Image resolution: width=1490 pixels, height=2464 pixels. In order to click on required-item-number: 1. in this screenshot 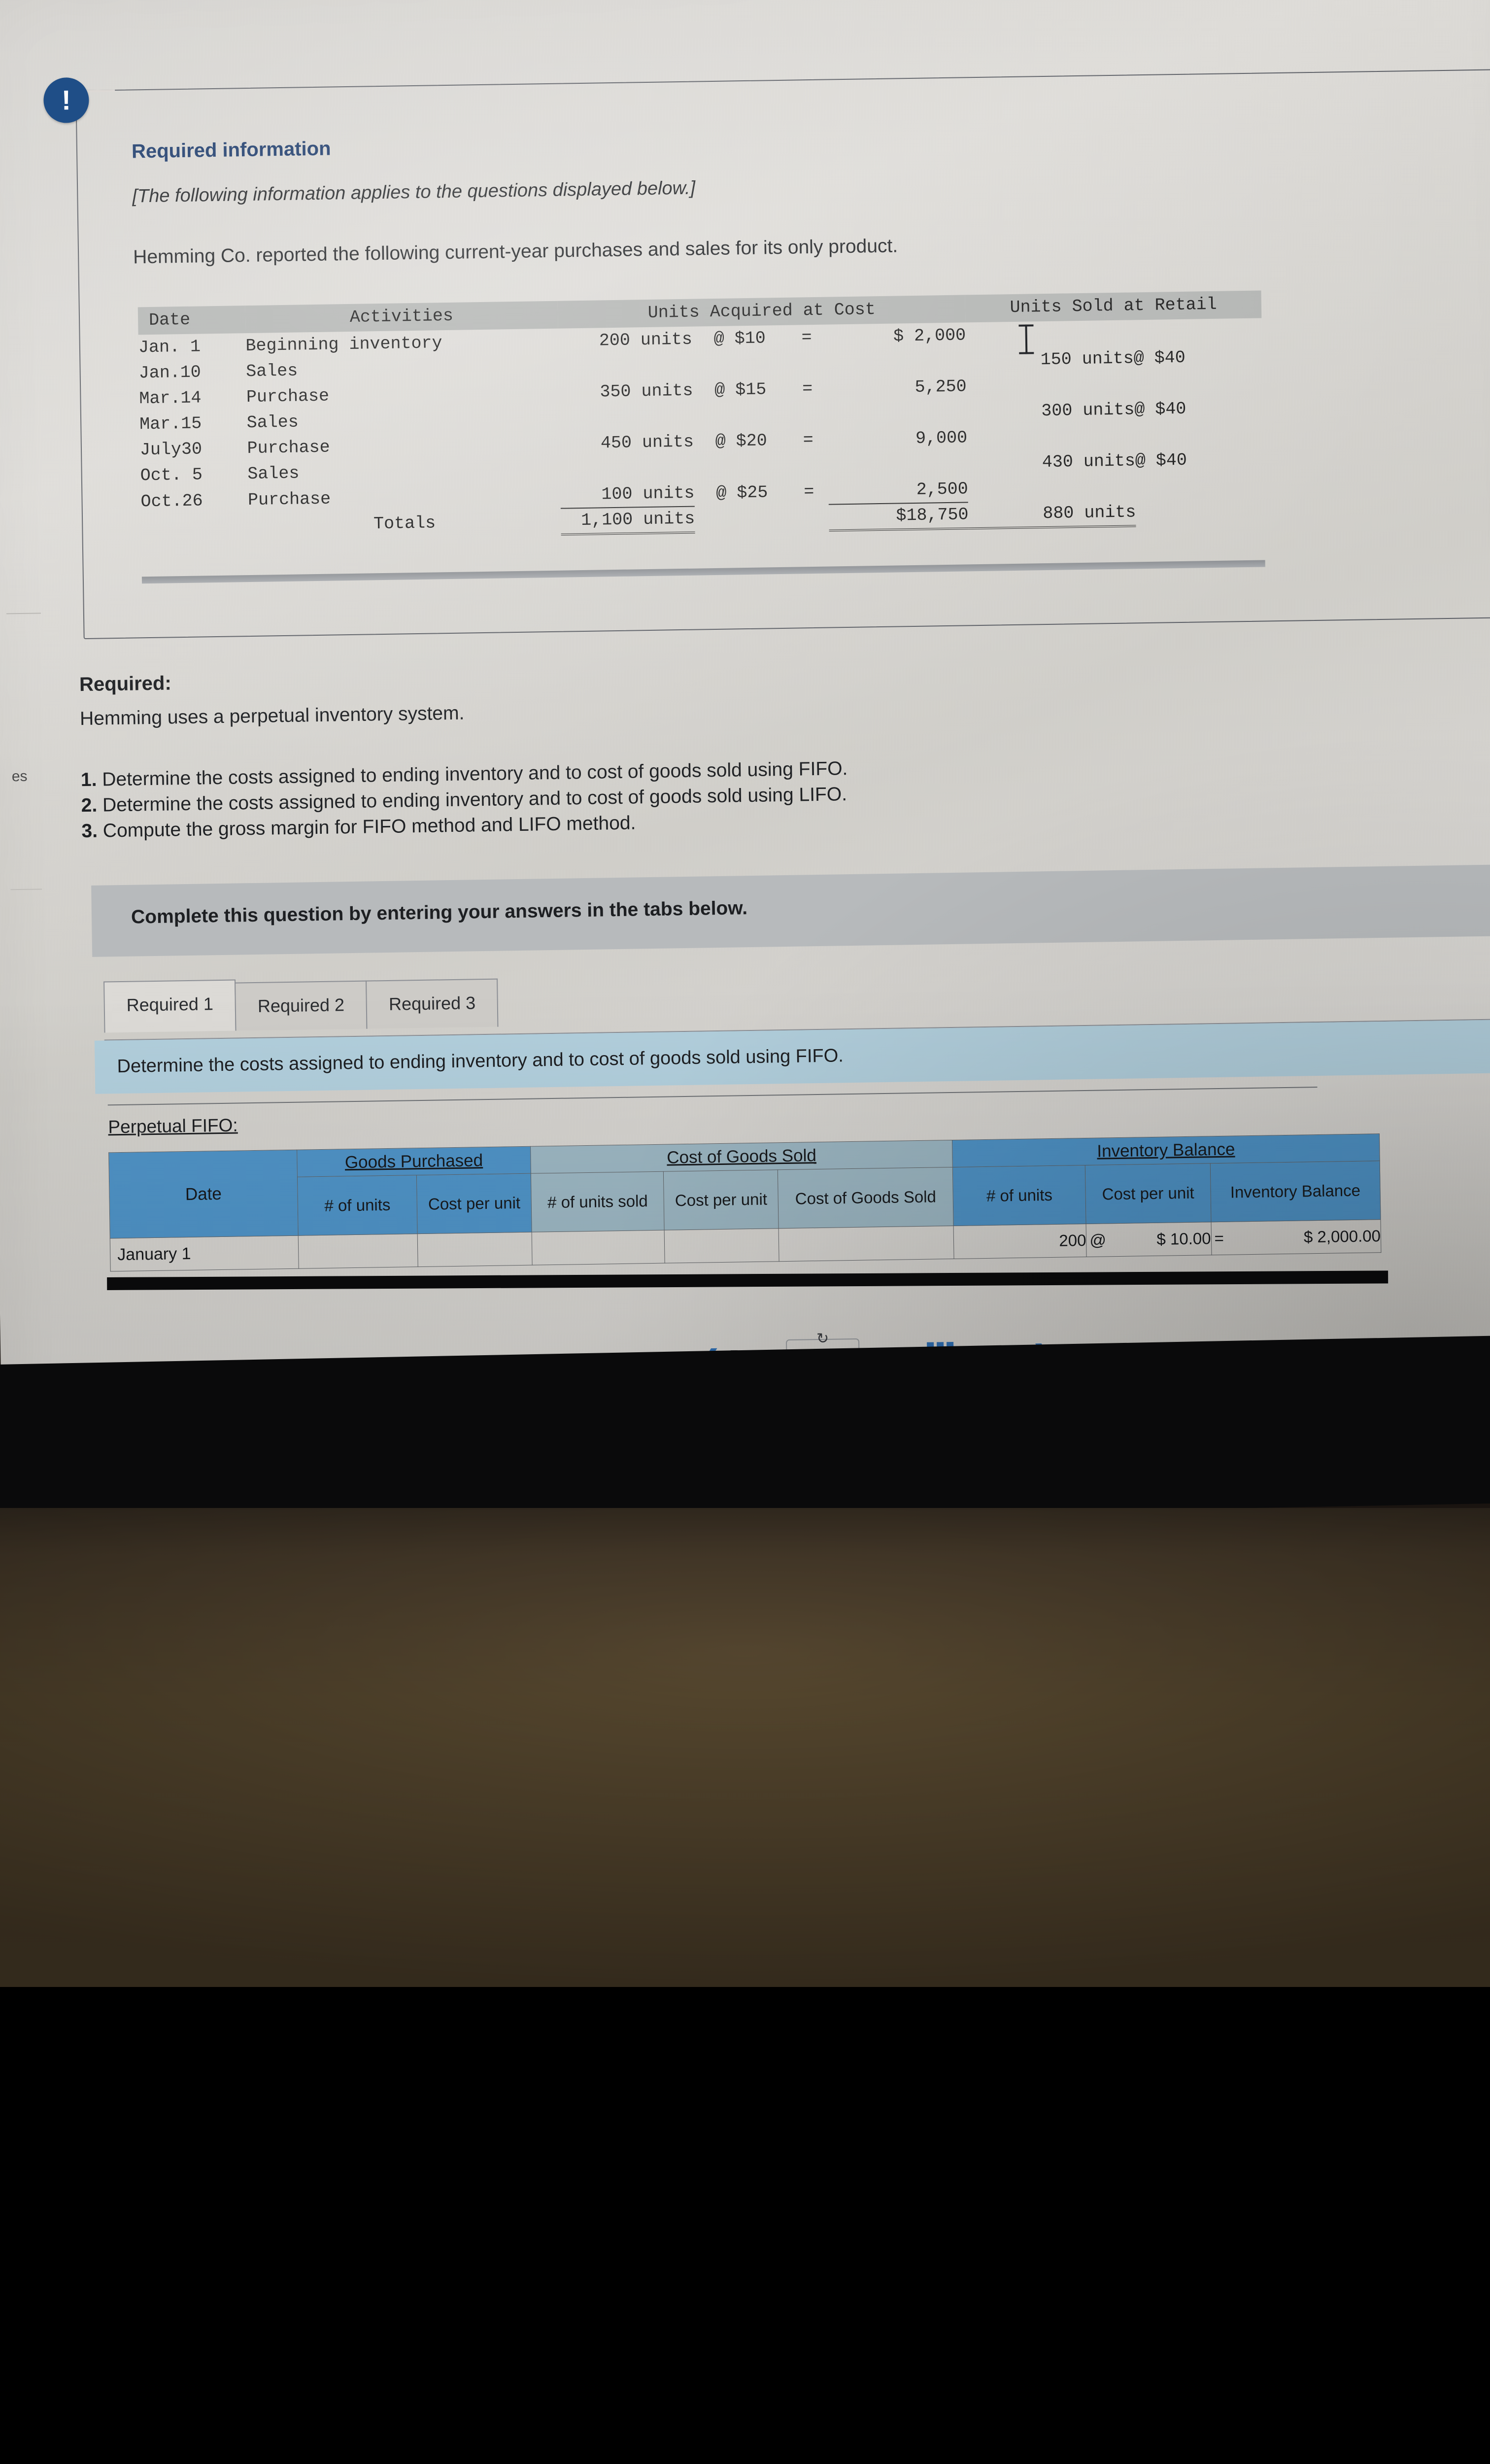, I will do `click(88, 780)`.